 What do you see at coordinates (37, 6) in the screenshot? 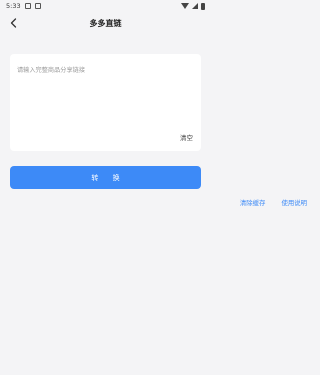
I see `image-icon` at bounding box center [37, 6].